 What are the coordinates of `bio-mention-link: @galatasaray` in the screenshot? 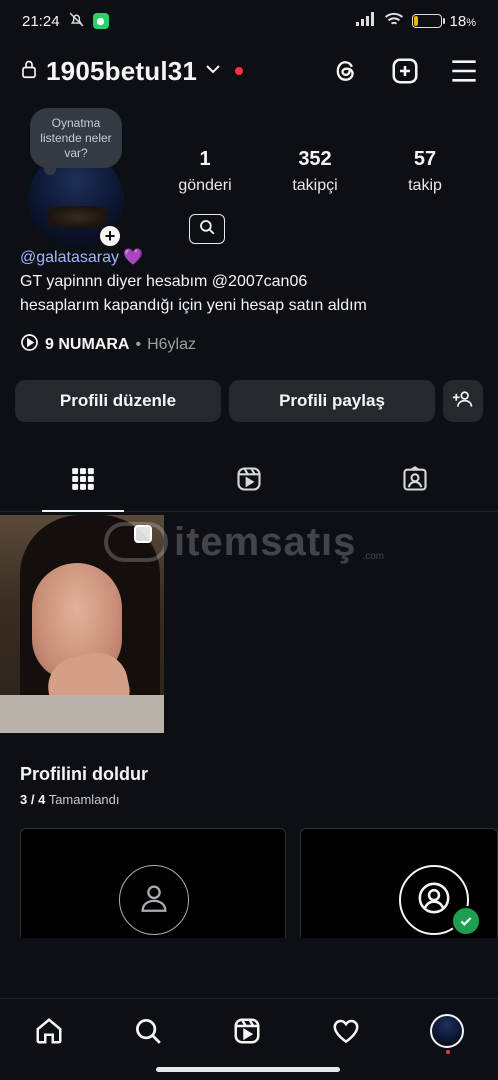 It's located at (69, 257).